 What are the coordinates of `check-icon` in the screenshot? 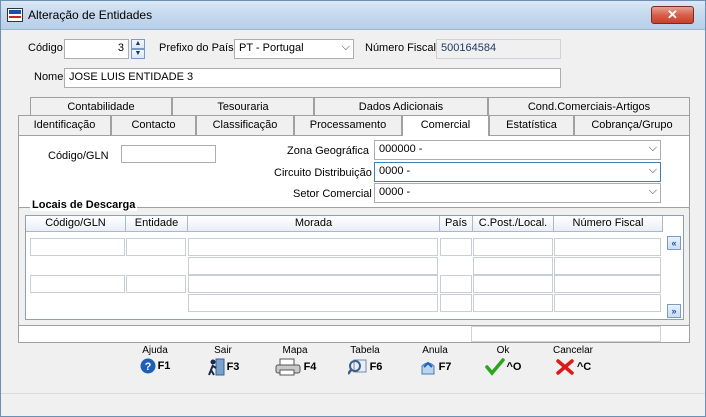 It's located at (494, 367).